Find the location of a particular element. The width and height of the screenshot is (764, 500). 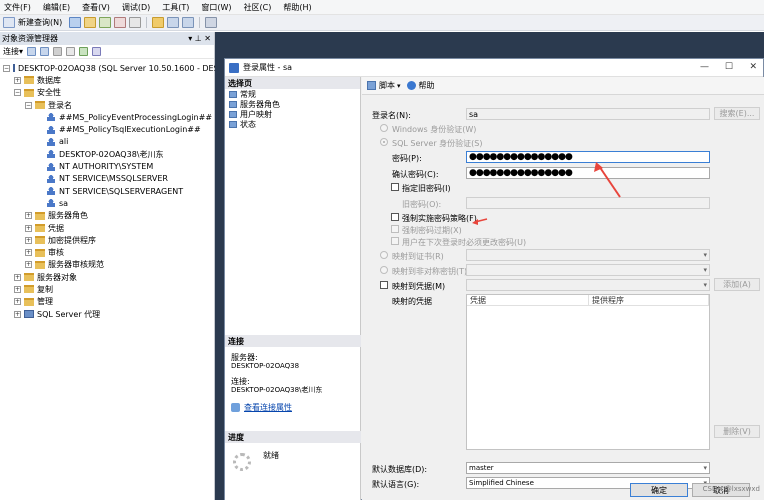

certificate-select: ▾ is located at coordinates (588, 255).